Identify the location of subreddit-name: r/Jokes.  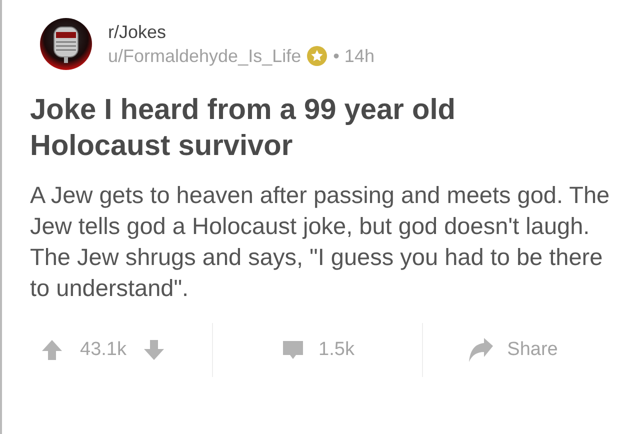
(241, 32).